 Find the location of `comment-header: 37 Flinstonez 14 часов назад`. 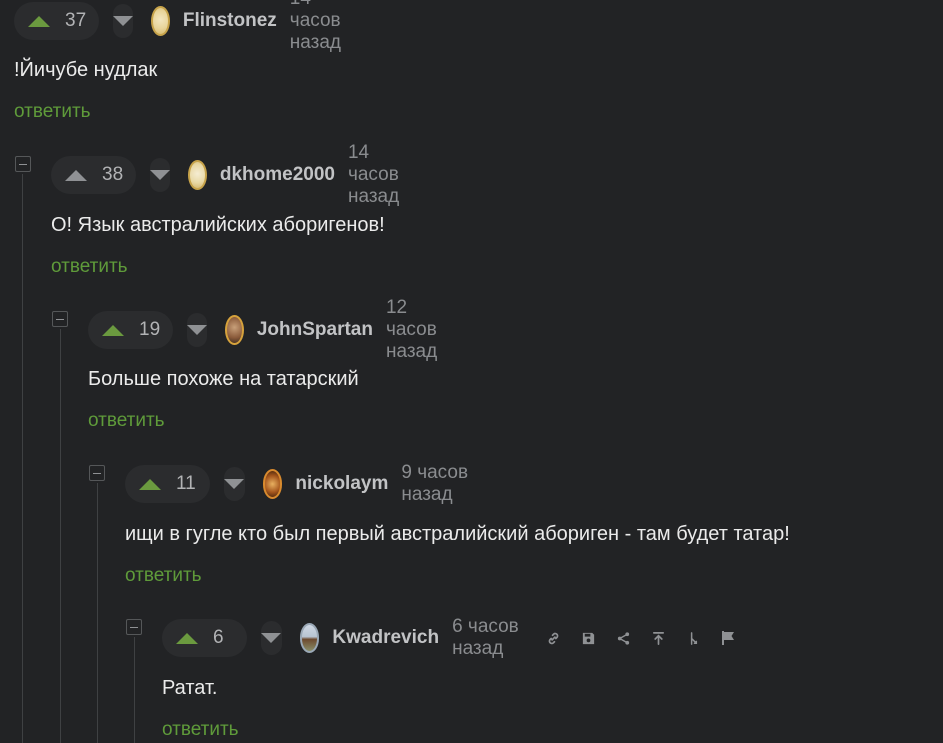

comment-header: 37 Flinstonez 14 часов назад is located at coordinates (190, 26).